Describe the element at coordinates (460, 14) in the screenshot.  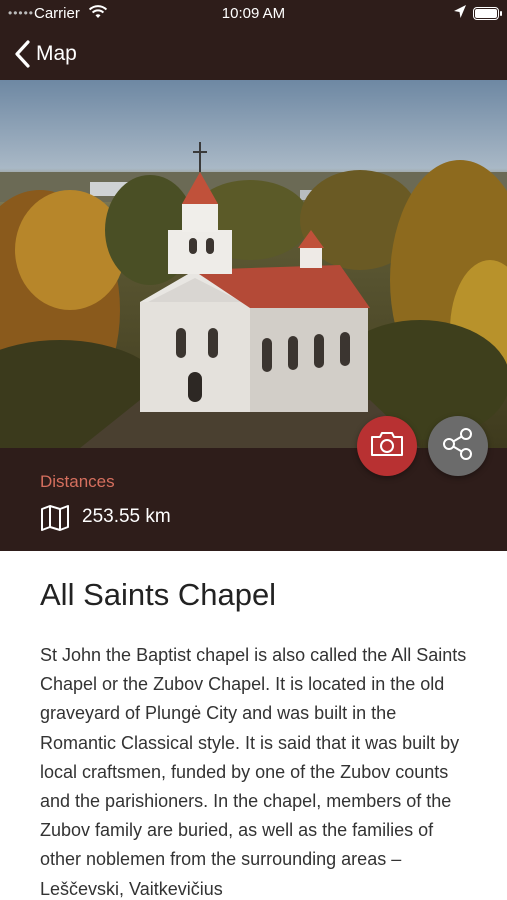
I see `location-arrow-icon` at that location.